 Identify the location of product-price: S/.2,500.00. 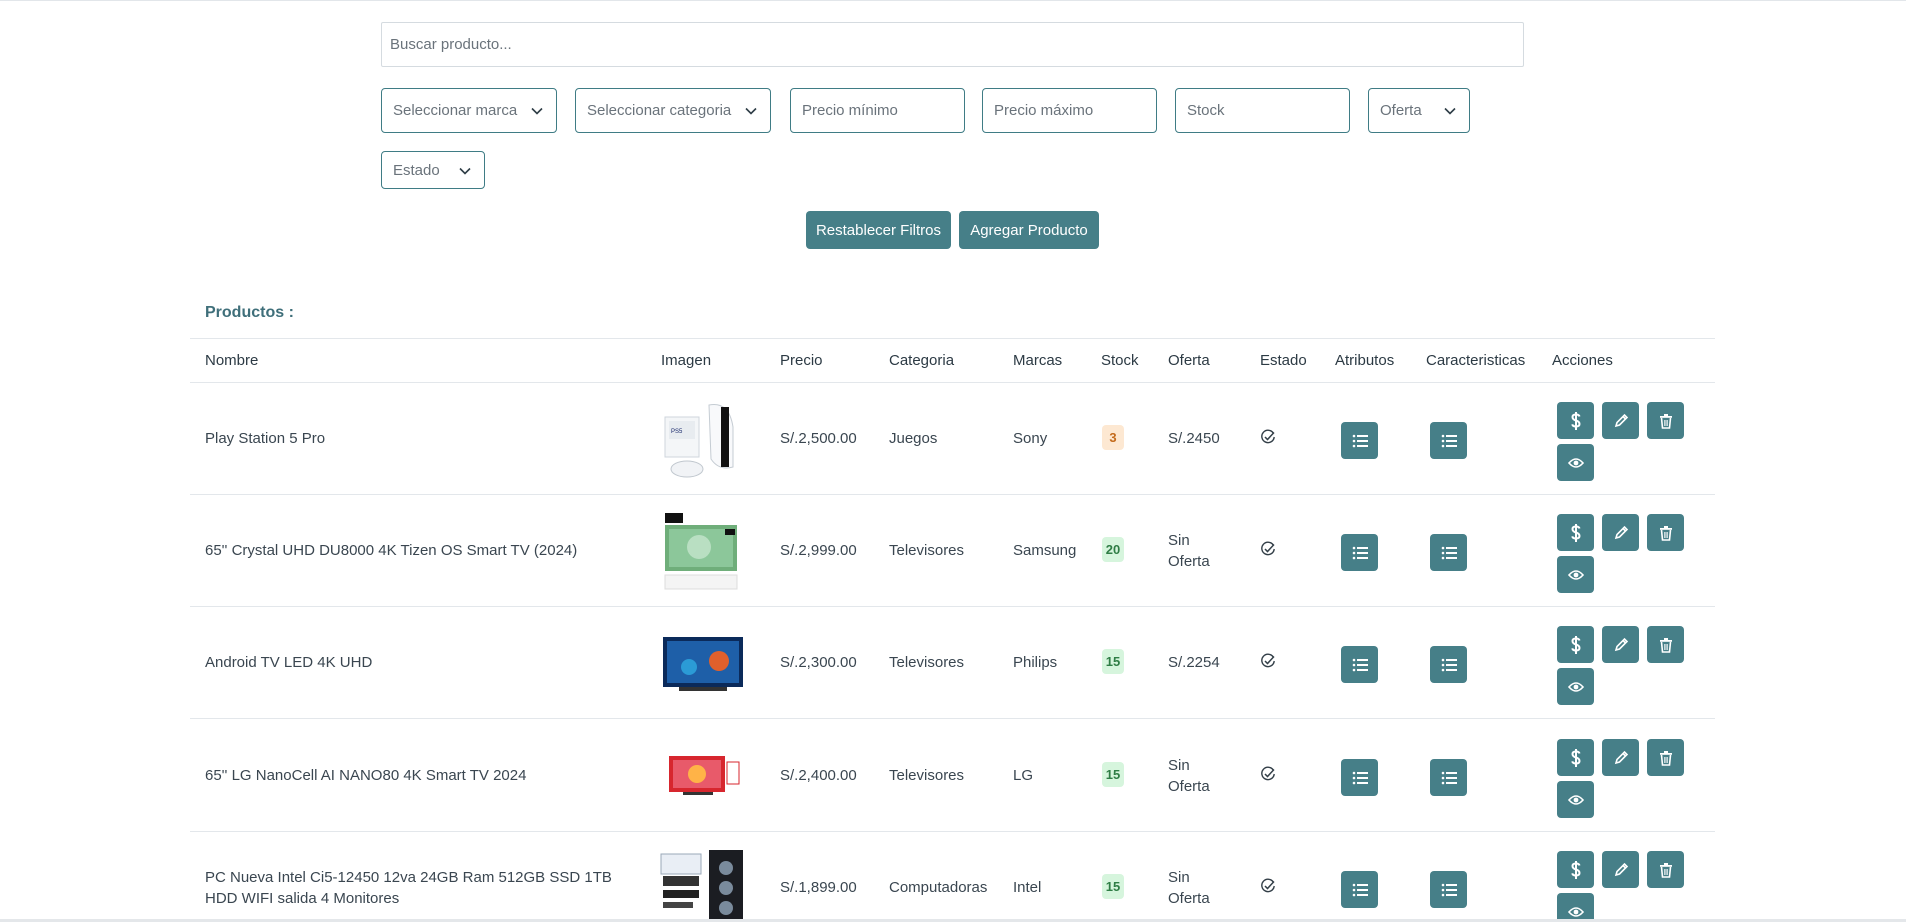
(818, 438).